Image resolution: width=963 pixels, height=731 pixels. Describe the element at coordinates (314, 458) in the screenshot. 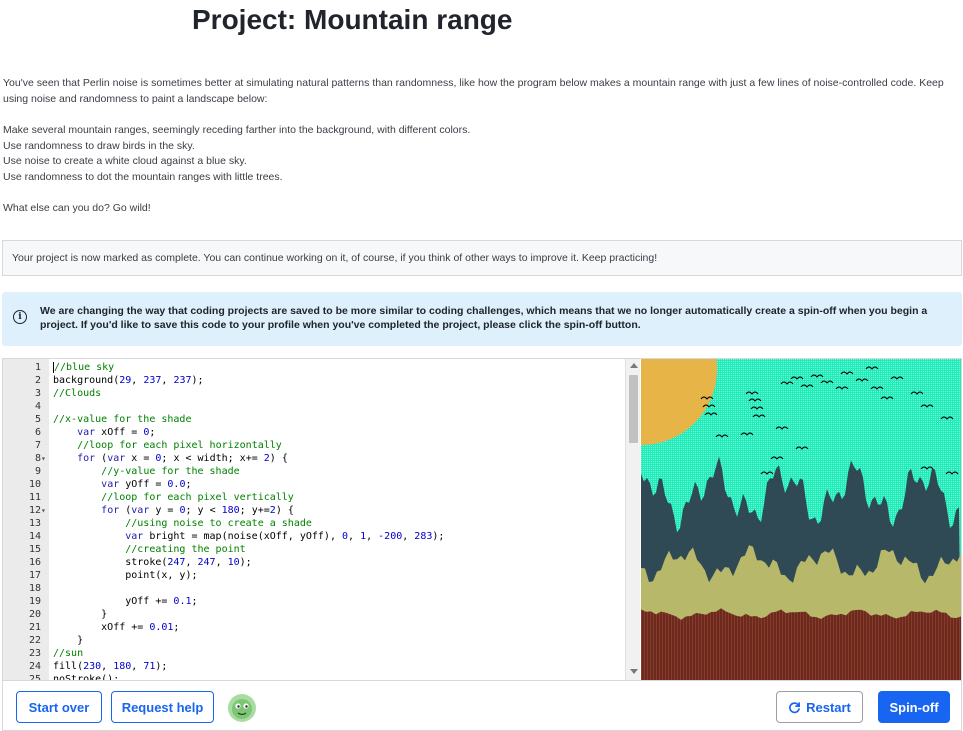

I see `code-line: 8 ▾ for (var x = 0; x < width; x+= 2) {` at that location.